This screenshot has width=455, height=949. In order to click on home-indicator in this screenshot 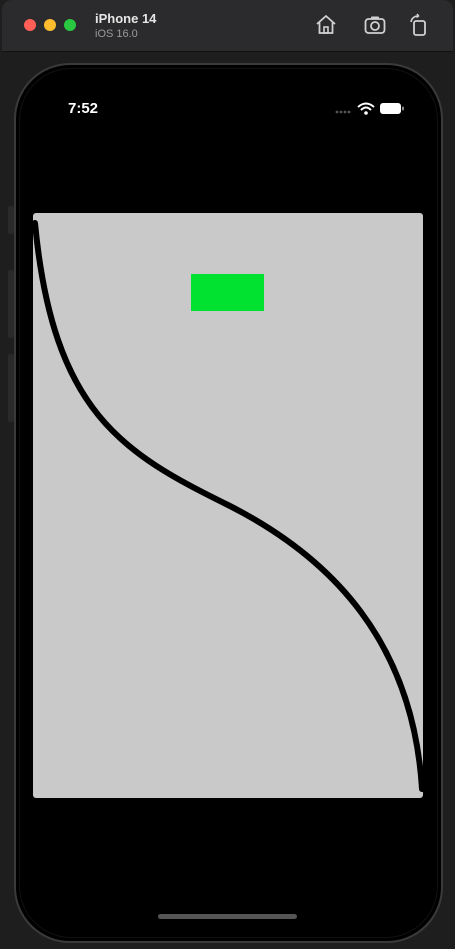, I will do `click(227, 916)`.